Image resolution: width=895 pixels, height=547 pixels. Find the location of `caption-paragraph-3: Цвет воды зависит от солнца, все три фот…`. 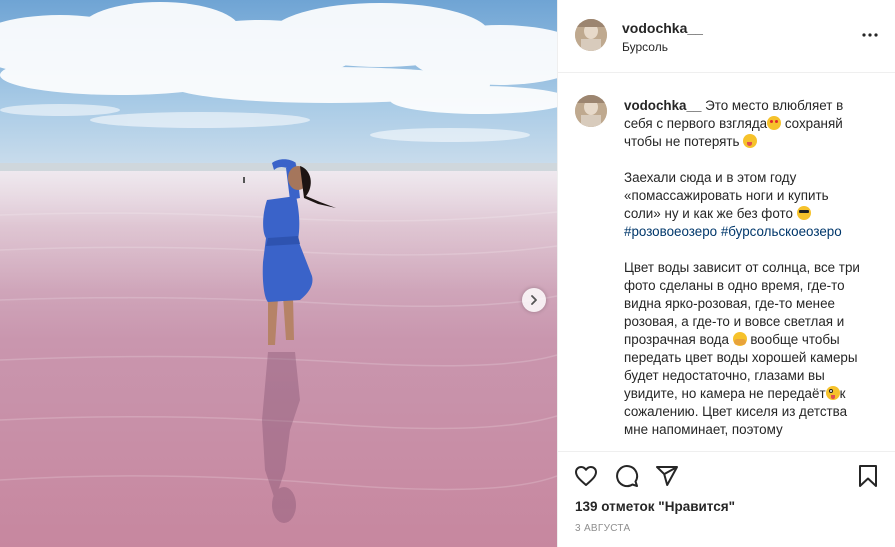

caption-paragraph-3: Цвет воды зависит от солнца, все три фот… is located at coordinates (744, 349).